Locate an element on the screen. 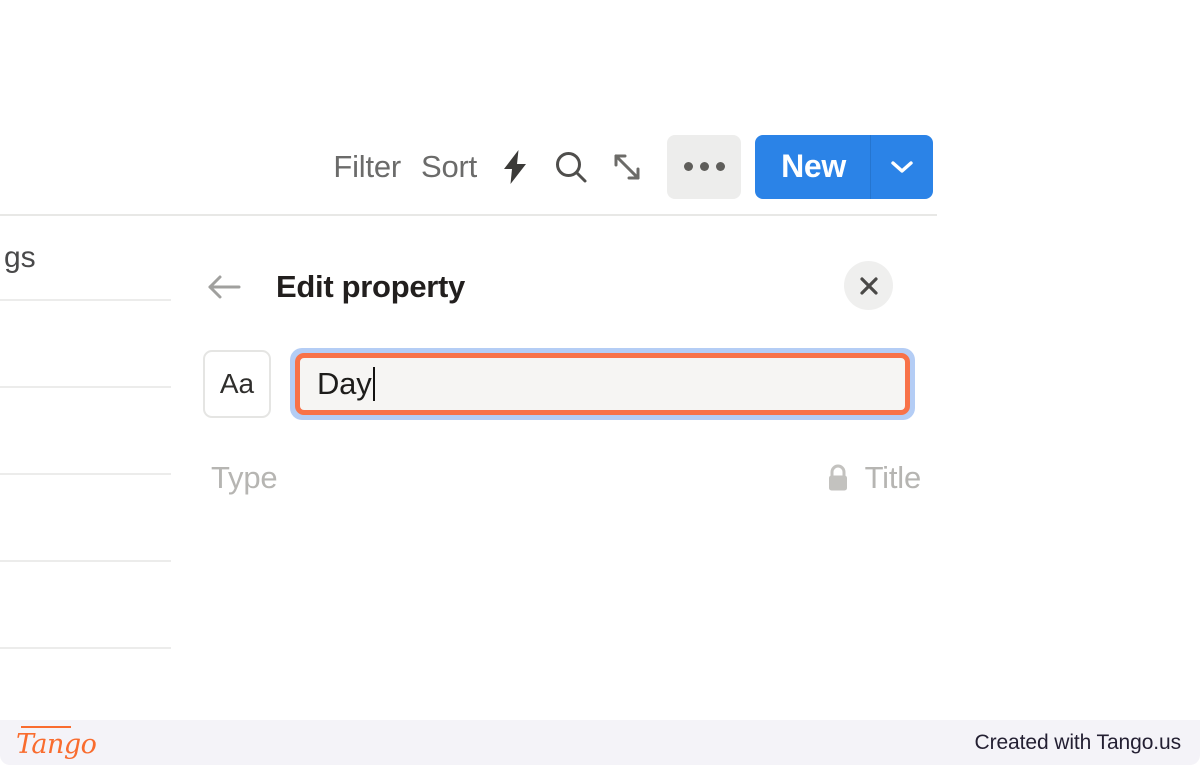 The height and width of the screenshot is (765, 1200). ellipsis-icon is located at coordinates (704, 166).